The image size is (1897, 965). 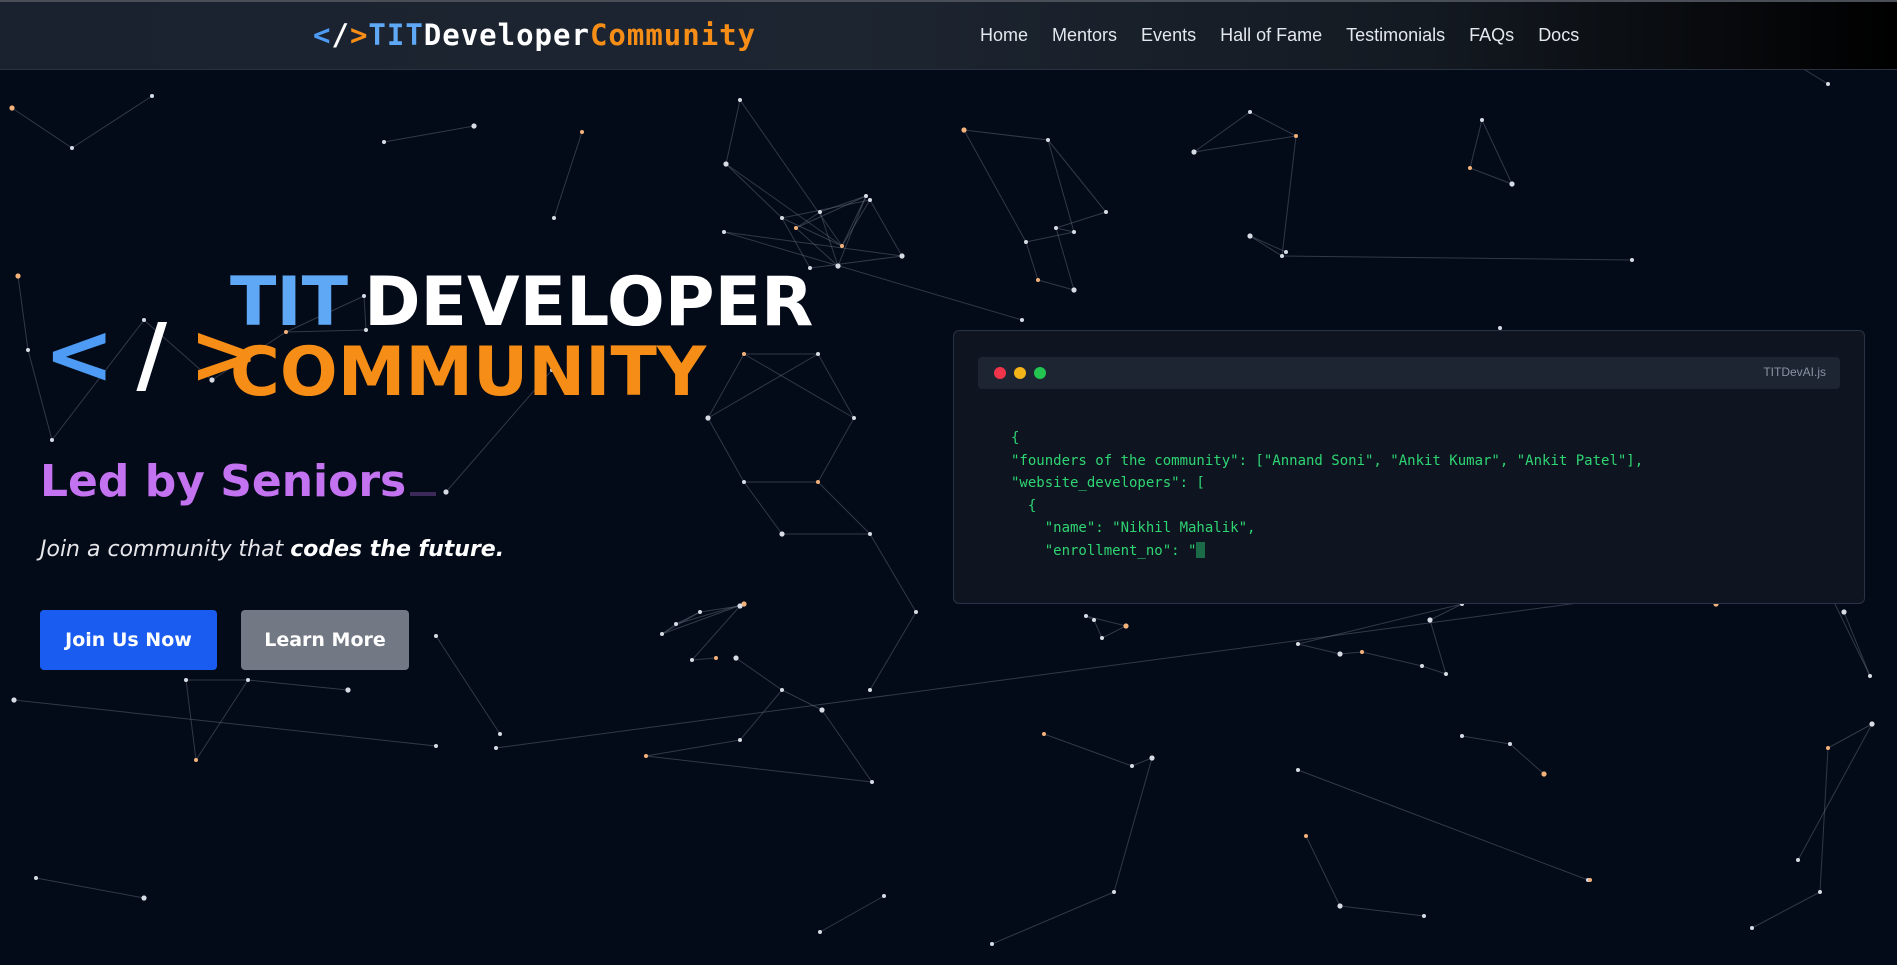 What do you see at coordinates (1271, 35) in the screenshot?
I see `nav-link-hall-of-fame: Hall of Fame` at bounding box center [1271, 35].